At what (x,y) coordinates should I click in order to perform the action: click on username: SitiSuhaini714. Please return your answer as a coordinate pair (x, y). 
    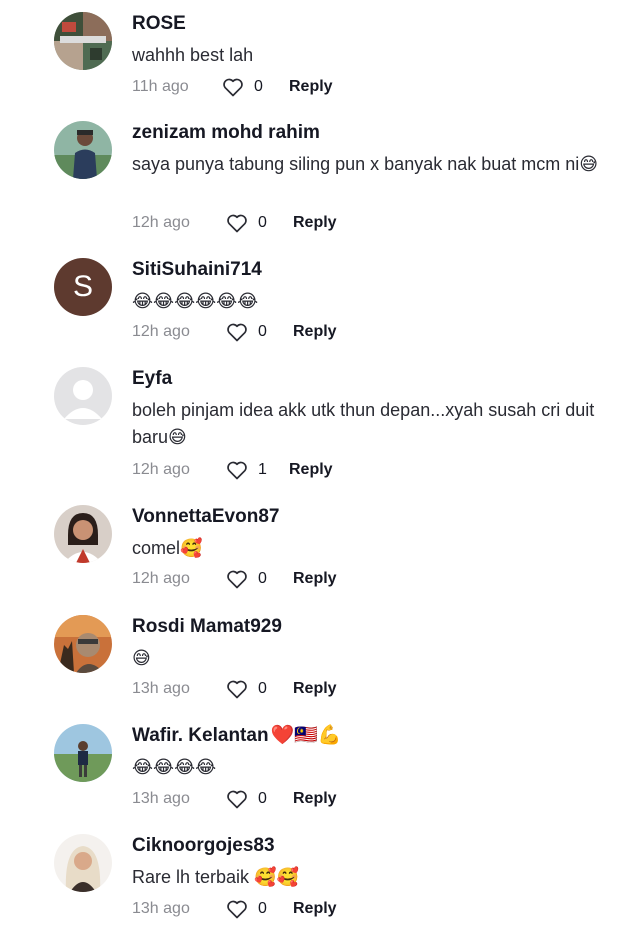
    Looking at the image, I should click on (197, 270).